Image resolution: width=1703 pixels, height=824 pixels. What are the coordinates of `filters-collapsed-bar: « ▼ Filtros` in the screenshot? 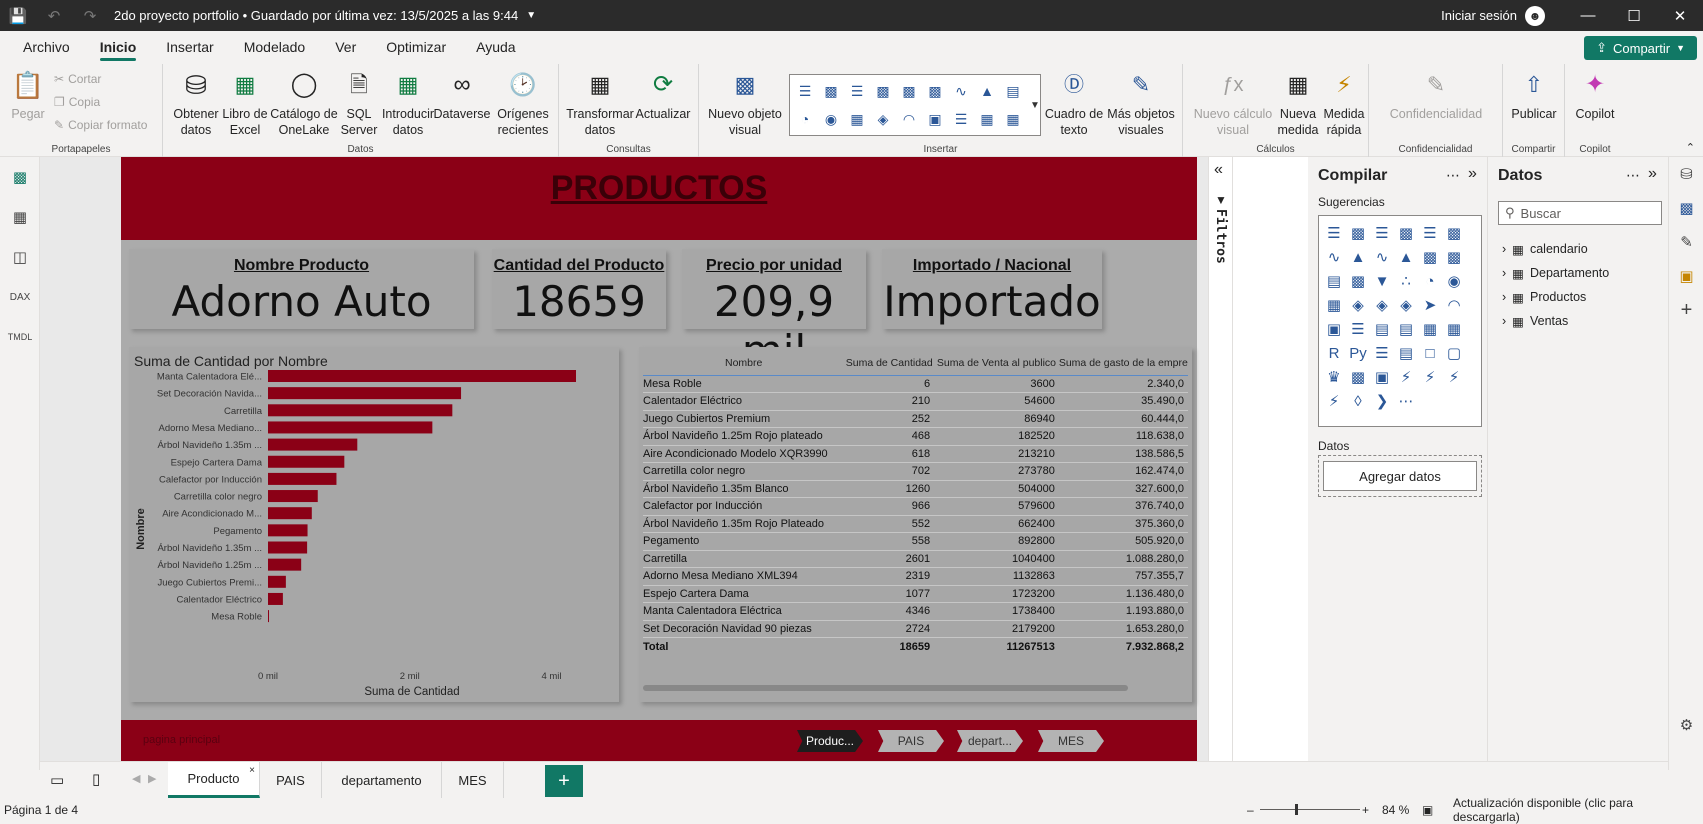 It's located at (1221, 463).